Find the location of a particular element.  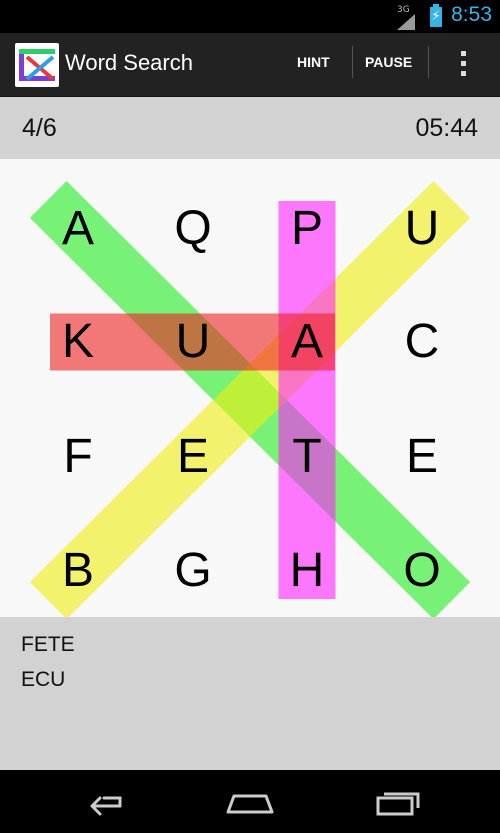

status-clock: 8:53 is located at coordinates (471, 14).